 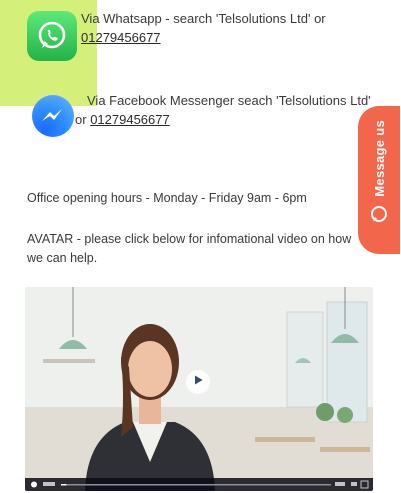 What do you see at coordinates (196, 485) in the screenshot?
I see `progress-track` at bounding box center [196, 485].